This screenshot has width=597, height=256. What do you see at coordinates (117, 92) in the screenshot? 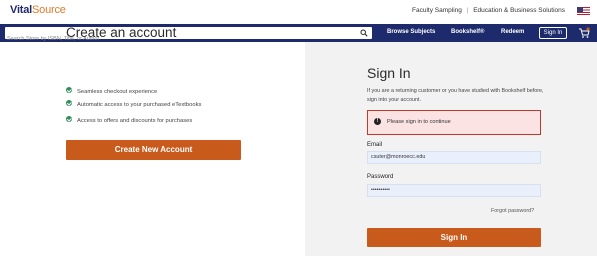
I see `feature-text: Seamless checkout experience` at bounding box center [117, 92].